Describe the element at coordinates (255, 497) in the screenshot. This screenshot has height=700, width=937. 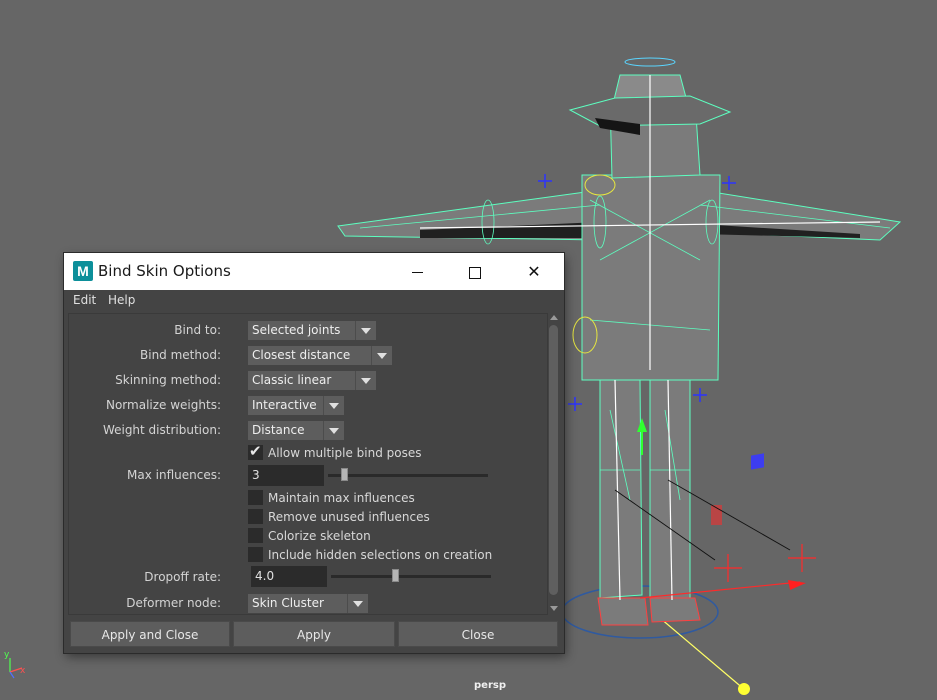
I see `maintain-max-influences-checkbox` at that location.